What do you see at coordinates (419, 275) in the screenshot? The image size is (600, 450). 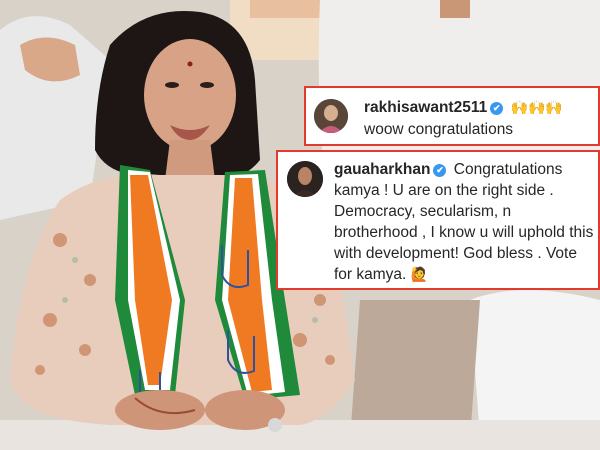 I see `woman-raising-hand-emoji: 🙋` at bounding box center [419, 275].